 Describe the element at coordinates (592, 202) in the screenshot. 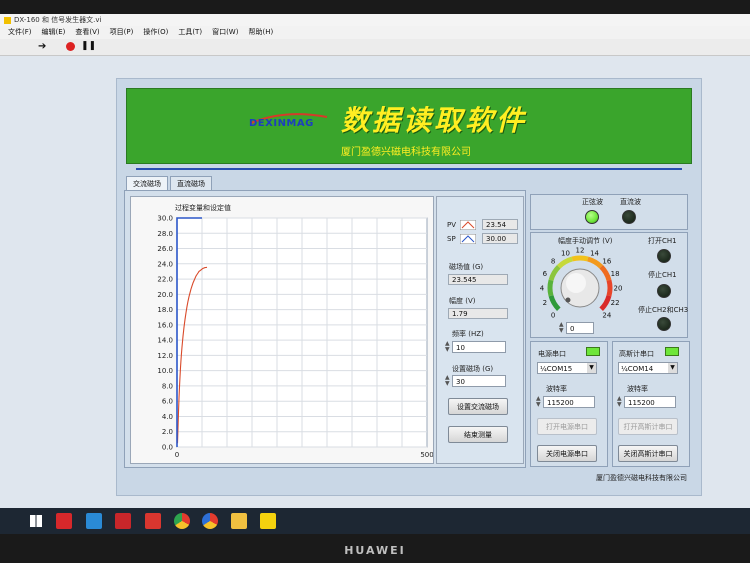

I see `sine-label: 正弦波` at that location.